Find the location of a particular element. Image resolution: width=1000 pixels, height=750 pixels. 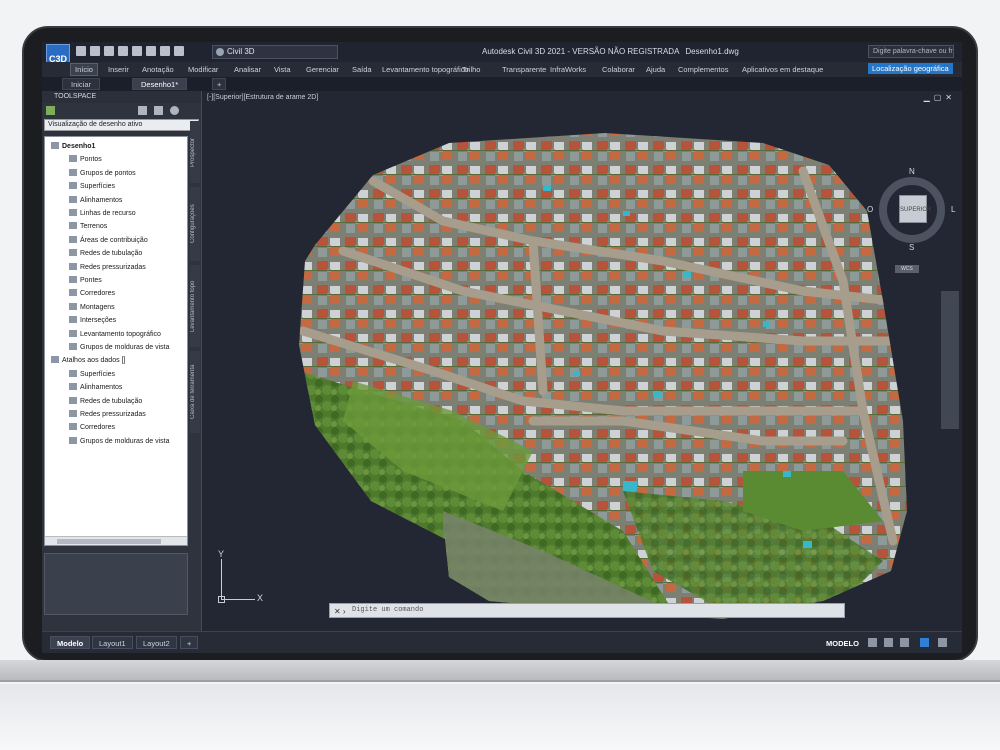

ribbon-tab-5: Vista is located at coordinates (282, 69).